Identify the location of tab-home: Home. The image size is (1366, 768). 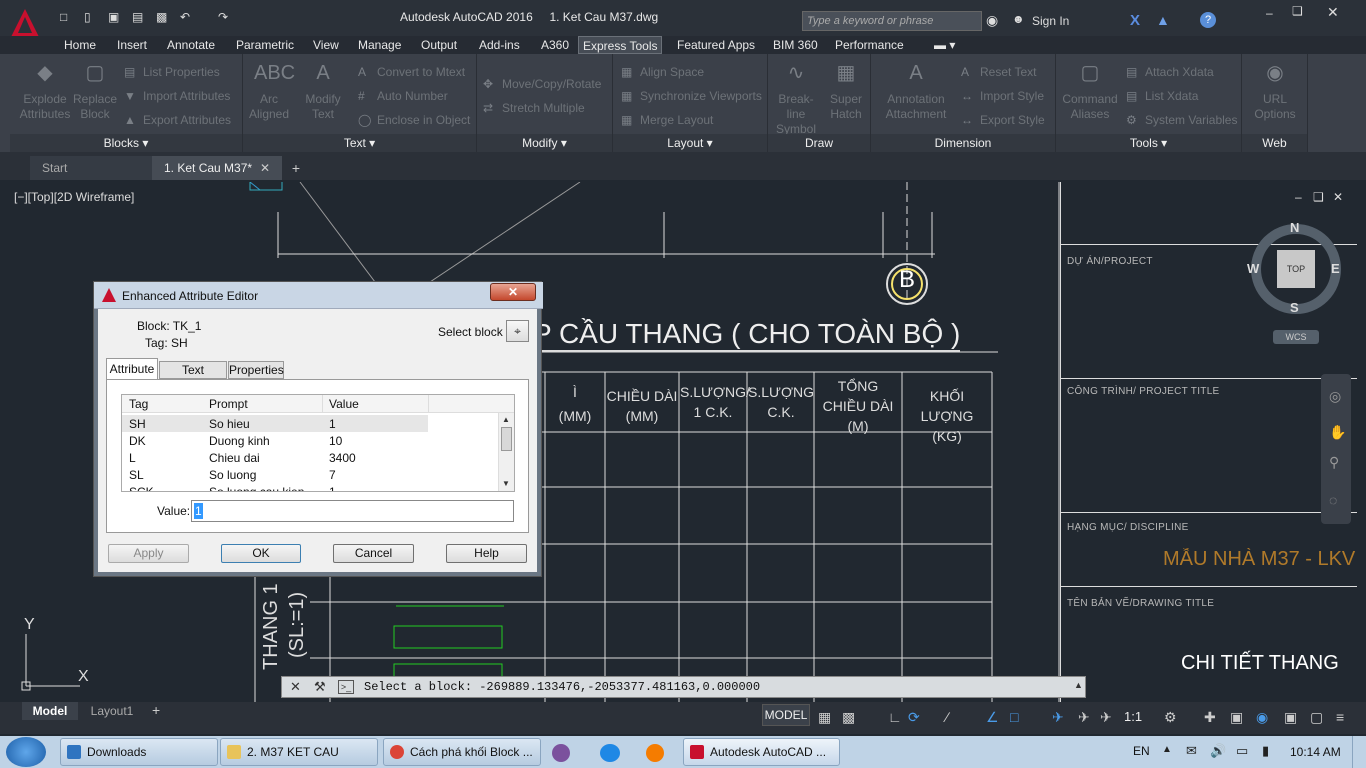
(80, 45).